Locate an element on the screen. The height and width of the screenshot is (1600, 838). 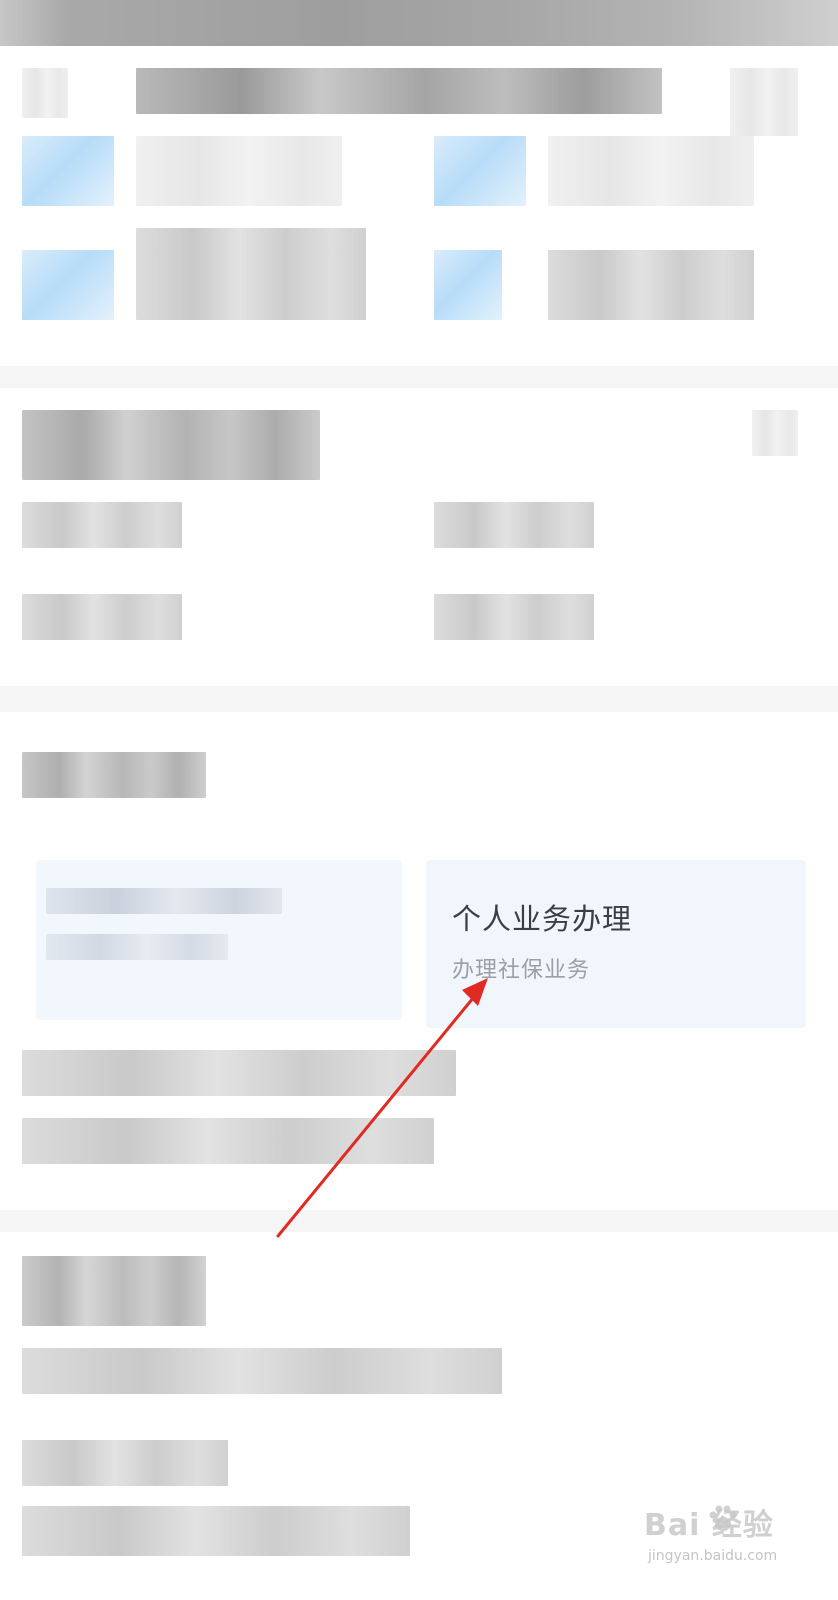
section-4-item-2-blurred is located at coordinates (125, 1463).